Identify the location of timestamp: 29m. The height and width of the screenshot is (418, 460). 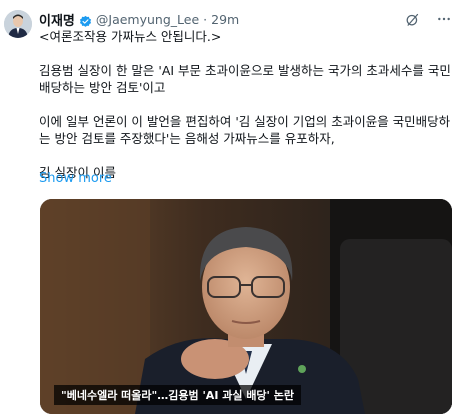
(225, 19).